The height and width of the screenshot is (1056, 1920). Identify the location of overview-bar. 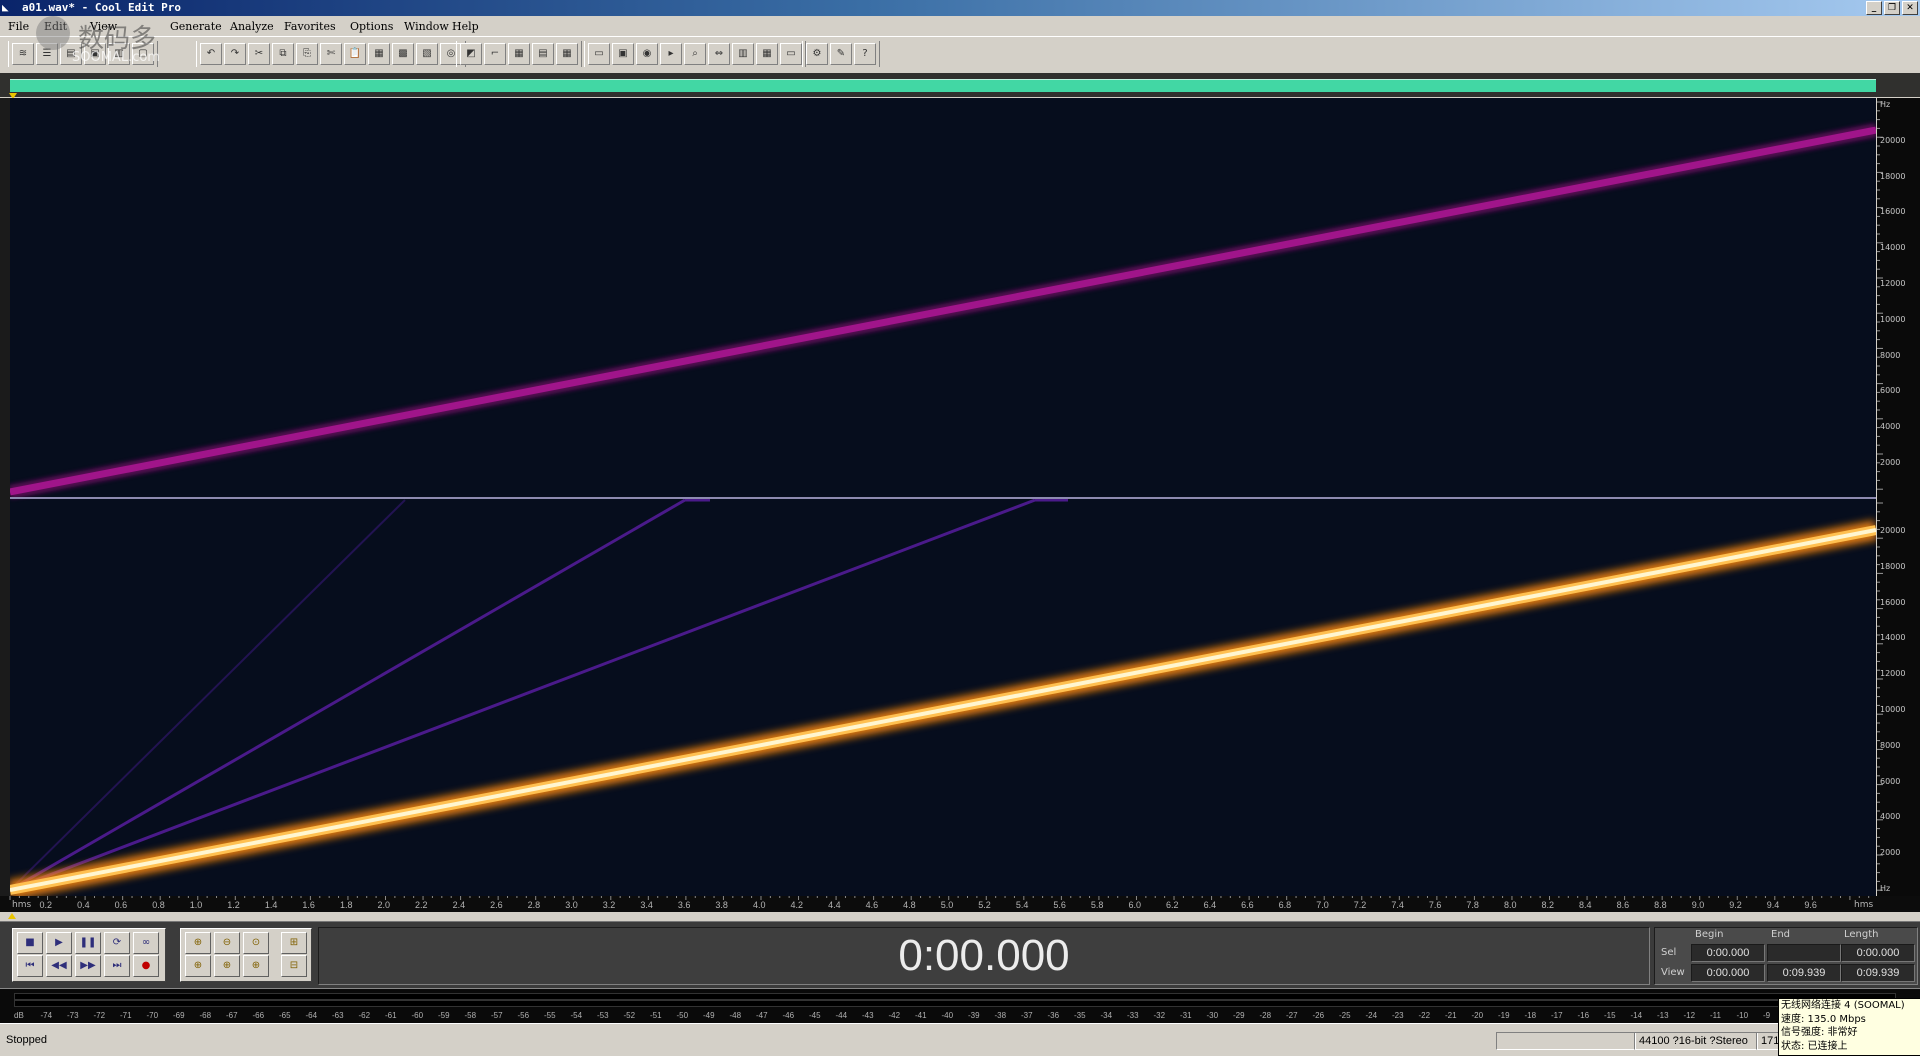
(960, 86).